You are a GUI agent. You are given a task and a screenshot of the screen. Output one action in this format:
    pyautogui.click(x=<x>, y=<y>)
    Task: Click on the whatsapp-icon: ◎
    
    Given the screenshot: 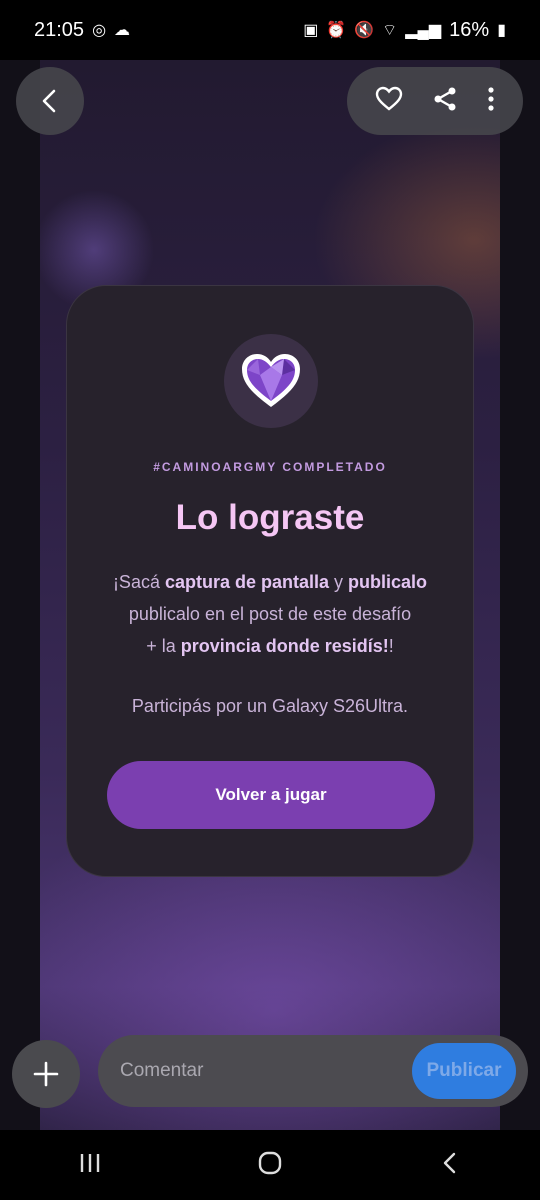 What is the action you would take?
    pyautogui.click(x=99, y=30)
    